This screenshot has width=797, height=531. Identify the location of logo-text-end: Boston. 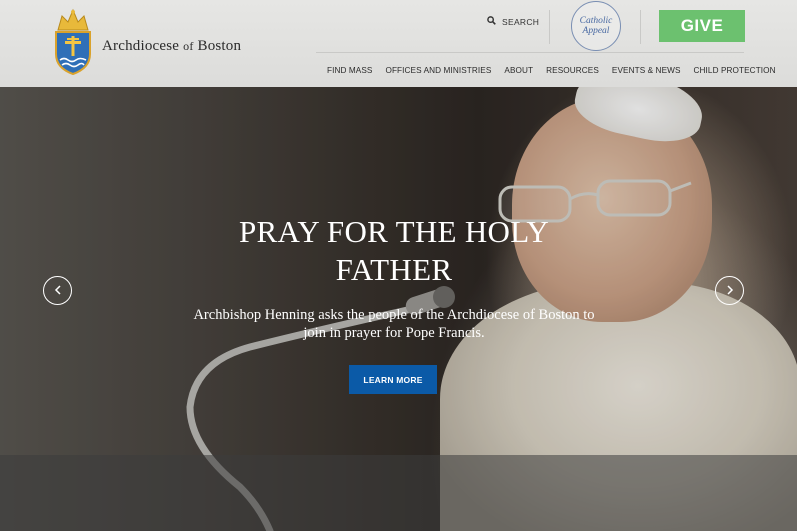
(219, 45).